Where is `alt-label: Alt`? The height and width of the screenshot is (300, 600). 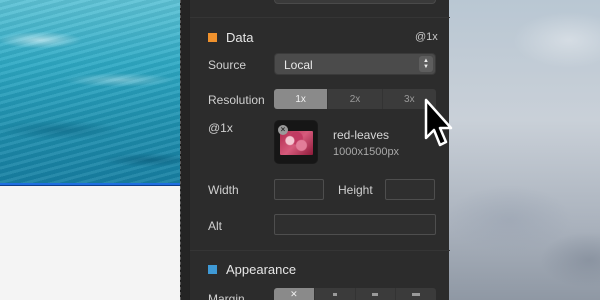 alt-label: Alt is located at coordinates (215, 226).